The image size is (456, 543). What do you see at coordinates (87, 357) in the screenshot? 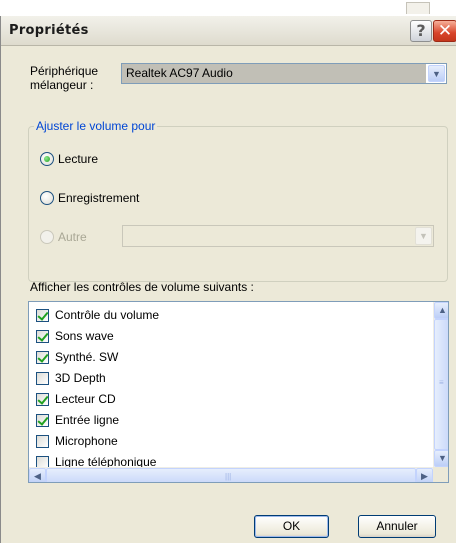
I see `list-item-label: Synthé. SW` at bounding box center [87, 357].